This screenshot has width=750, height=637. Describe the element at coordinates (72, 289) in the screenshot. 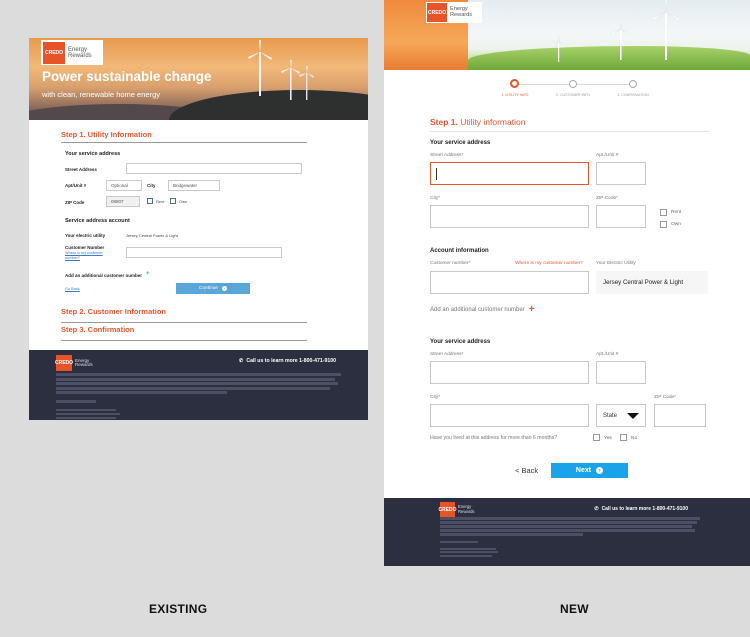

I see `go-back-link: Go Back` at that location.